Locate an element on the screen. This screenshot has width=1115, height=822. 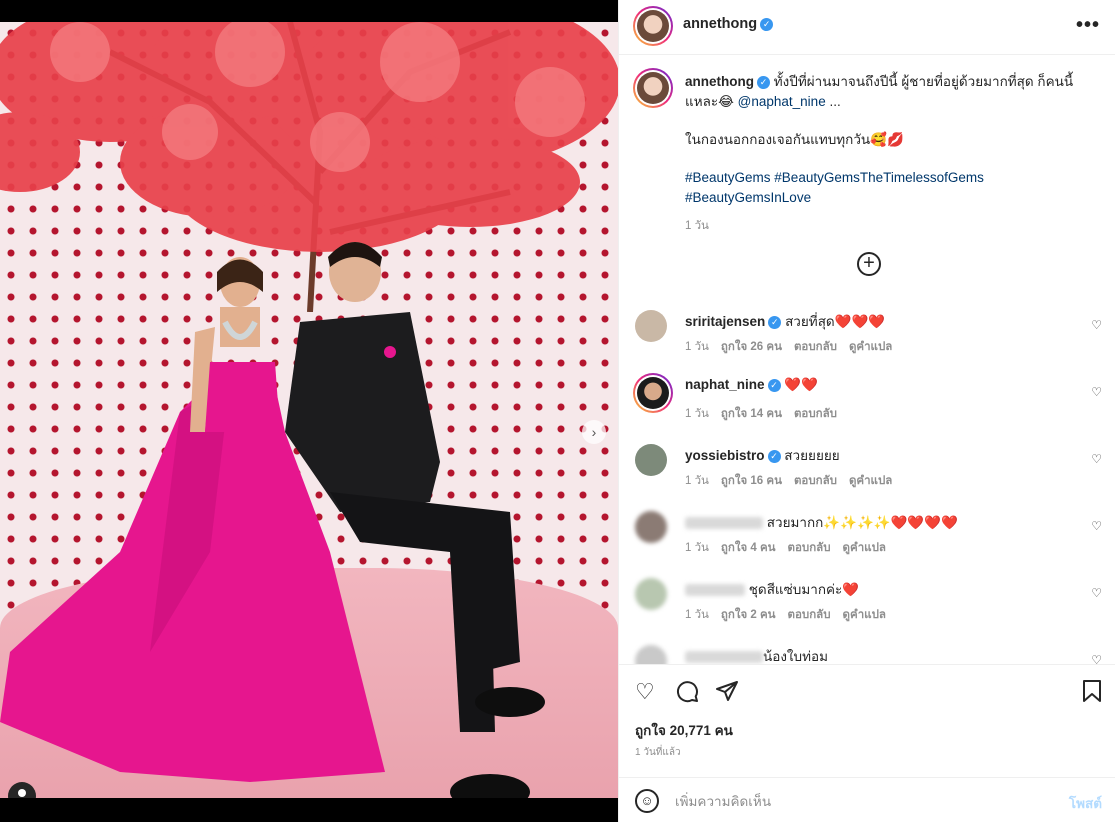
add-comment-bar: ☺ โพสต์ is located at coordinates (867, 799).